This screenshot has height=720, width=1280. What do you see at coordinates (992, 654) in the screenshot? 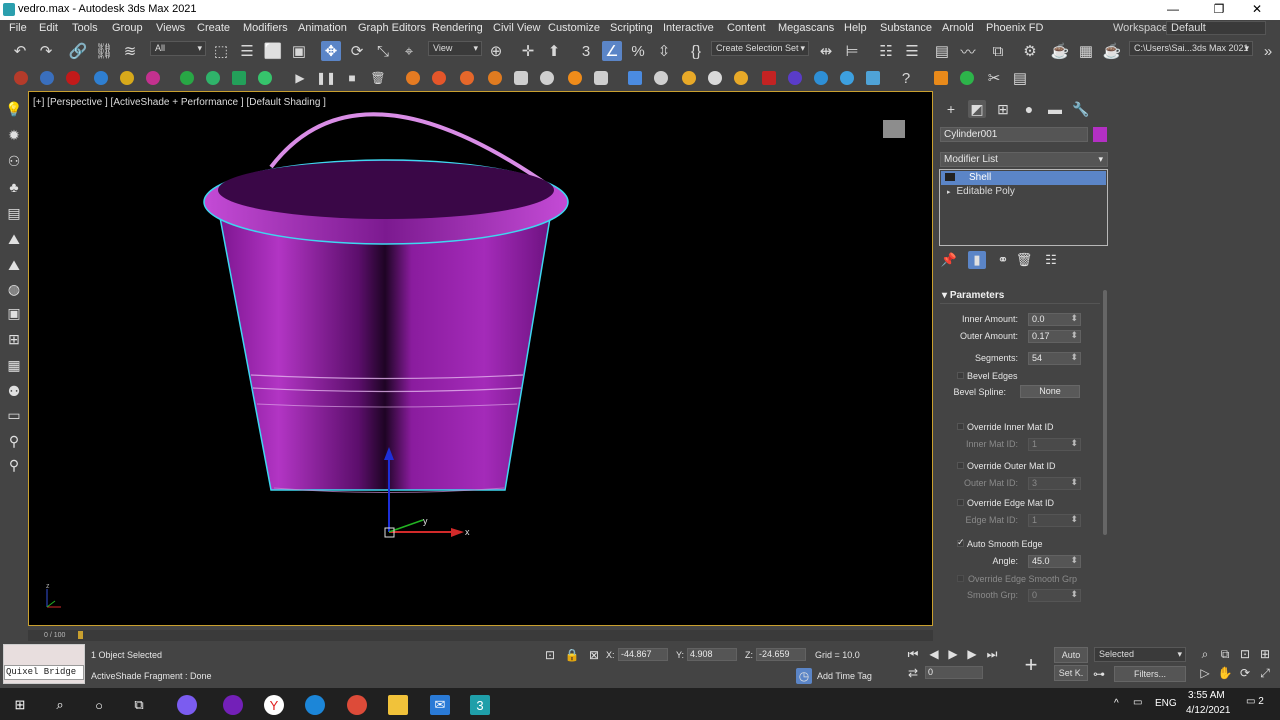
I see `go-to-end-icon: ⏭` at bounding box center [992, 654].